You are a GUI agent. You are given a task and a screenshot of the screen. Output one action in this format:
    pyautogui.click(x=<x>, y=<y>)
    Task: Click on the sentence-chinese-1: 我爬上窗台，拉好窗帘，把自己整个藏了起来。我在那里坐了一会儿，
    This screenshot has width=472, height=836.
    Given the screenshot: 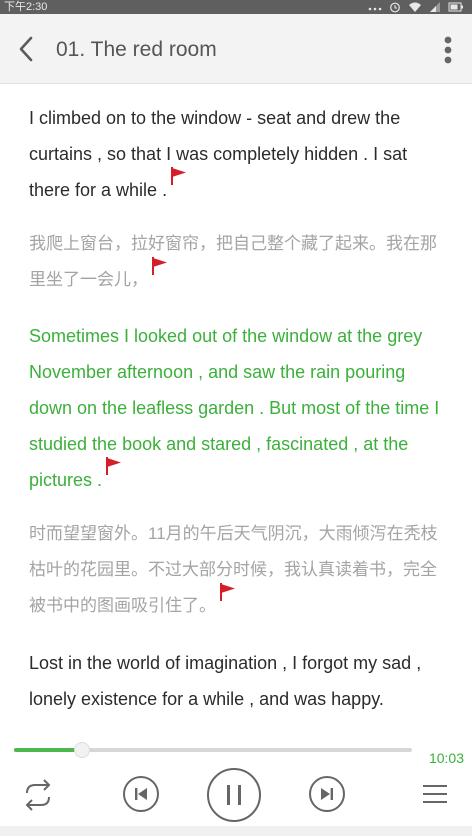 What is the action you would take?
    pyautogui.click(x=237, y=262)
    